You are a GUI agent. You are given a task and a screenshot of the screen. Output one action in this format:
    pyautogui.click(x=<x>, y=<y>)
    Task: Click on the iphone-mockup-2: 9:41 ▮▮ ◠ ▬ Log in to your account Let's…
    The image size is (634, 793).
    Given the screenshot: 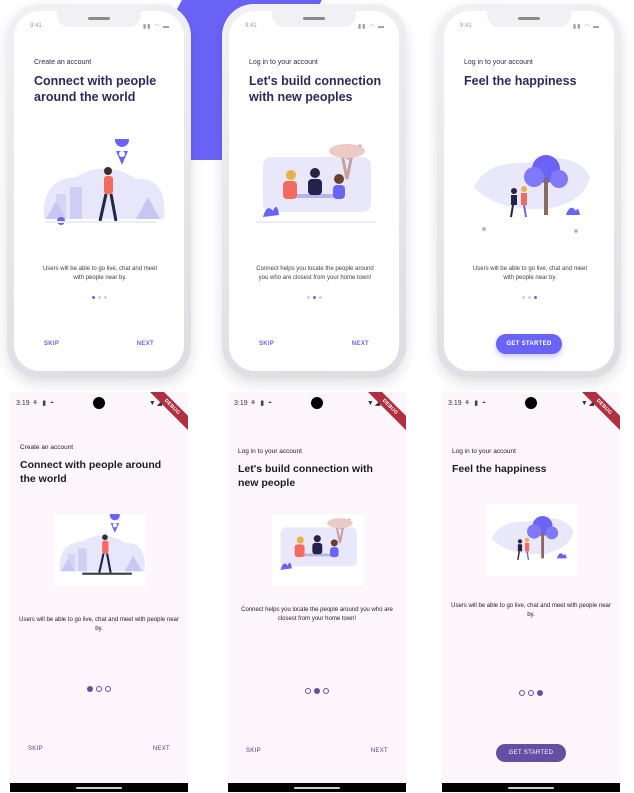 What is the action you would take?
    pyautogui.click(x=314, y=191)
    